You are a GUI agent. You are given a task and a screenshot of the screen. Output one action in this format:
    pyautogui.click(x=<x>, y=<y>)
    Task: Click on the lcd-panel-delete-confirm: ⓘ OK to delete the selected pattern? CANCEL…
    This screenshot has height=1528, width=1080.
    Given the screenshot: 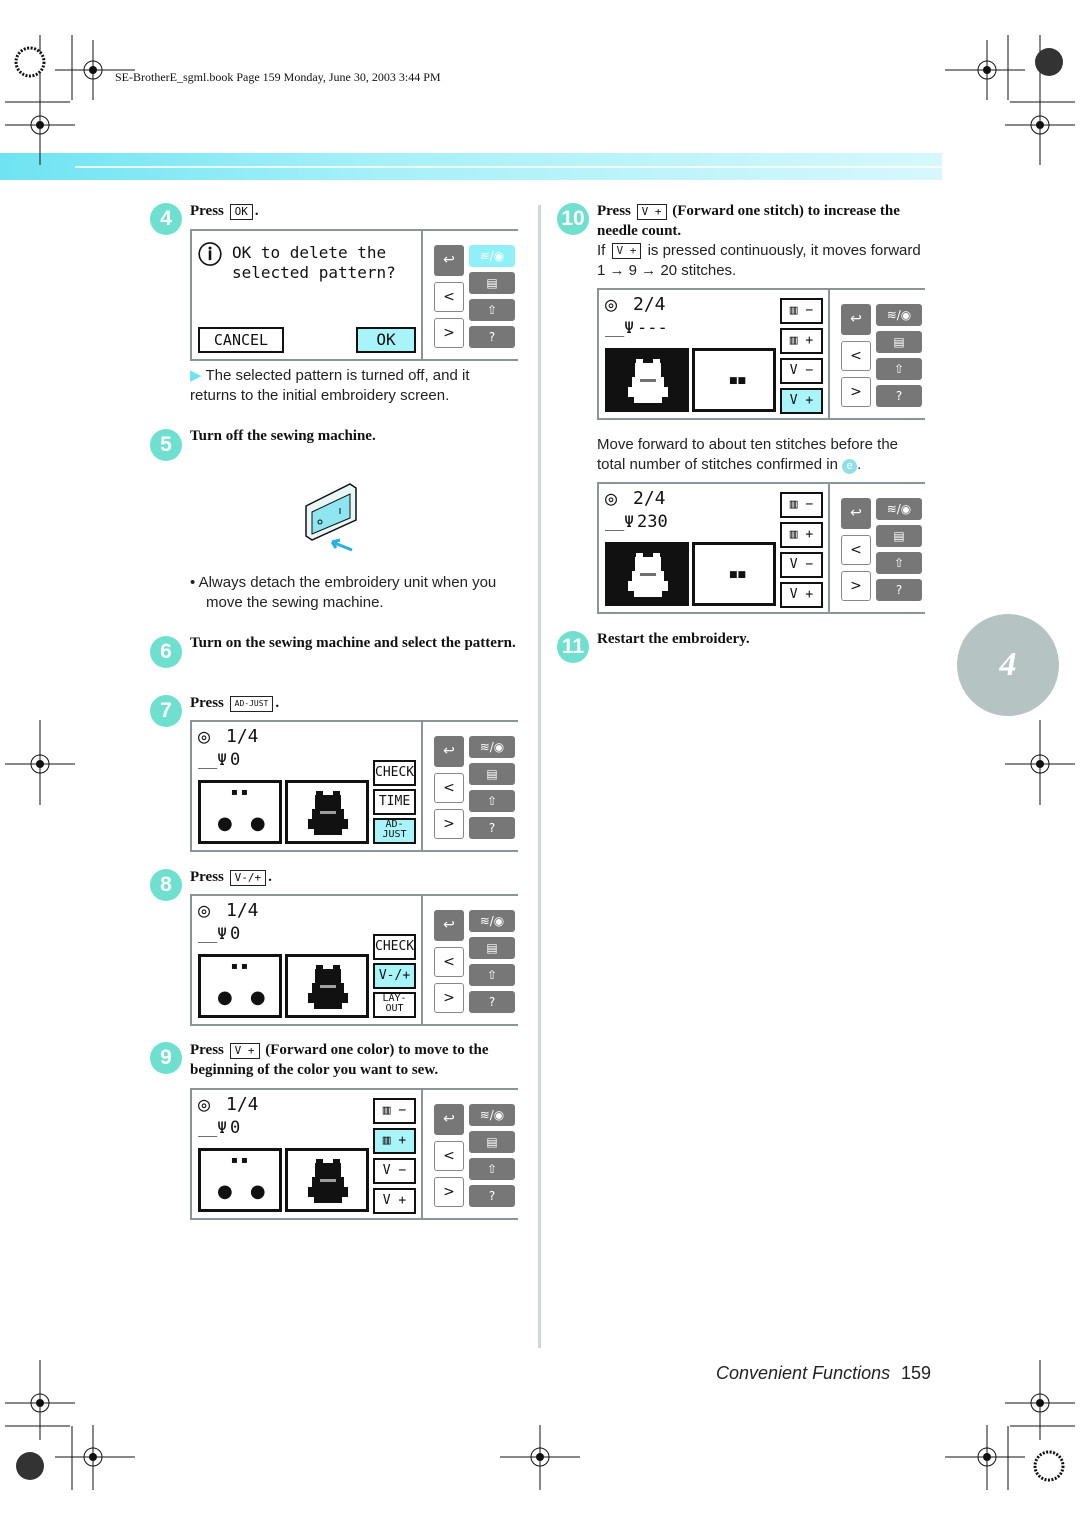 What is the action you would take?
    pyautogui.click(x=354, y=295)
    